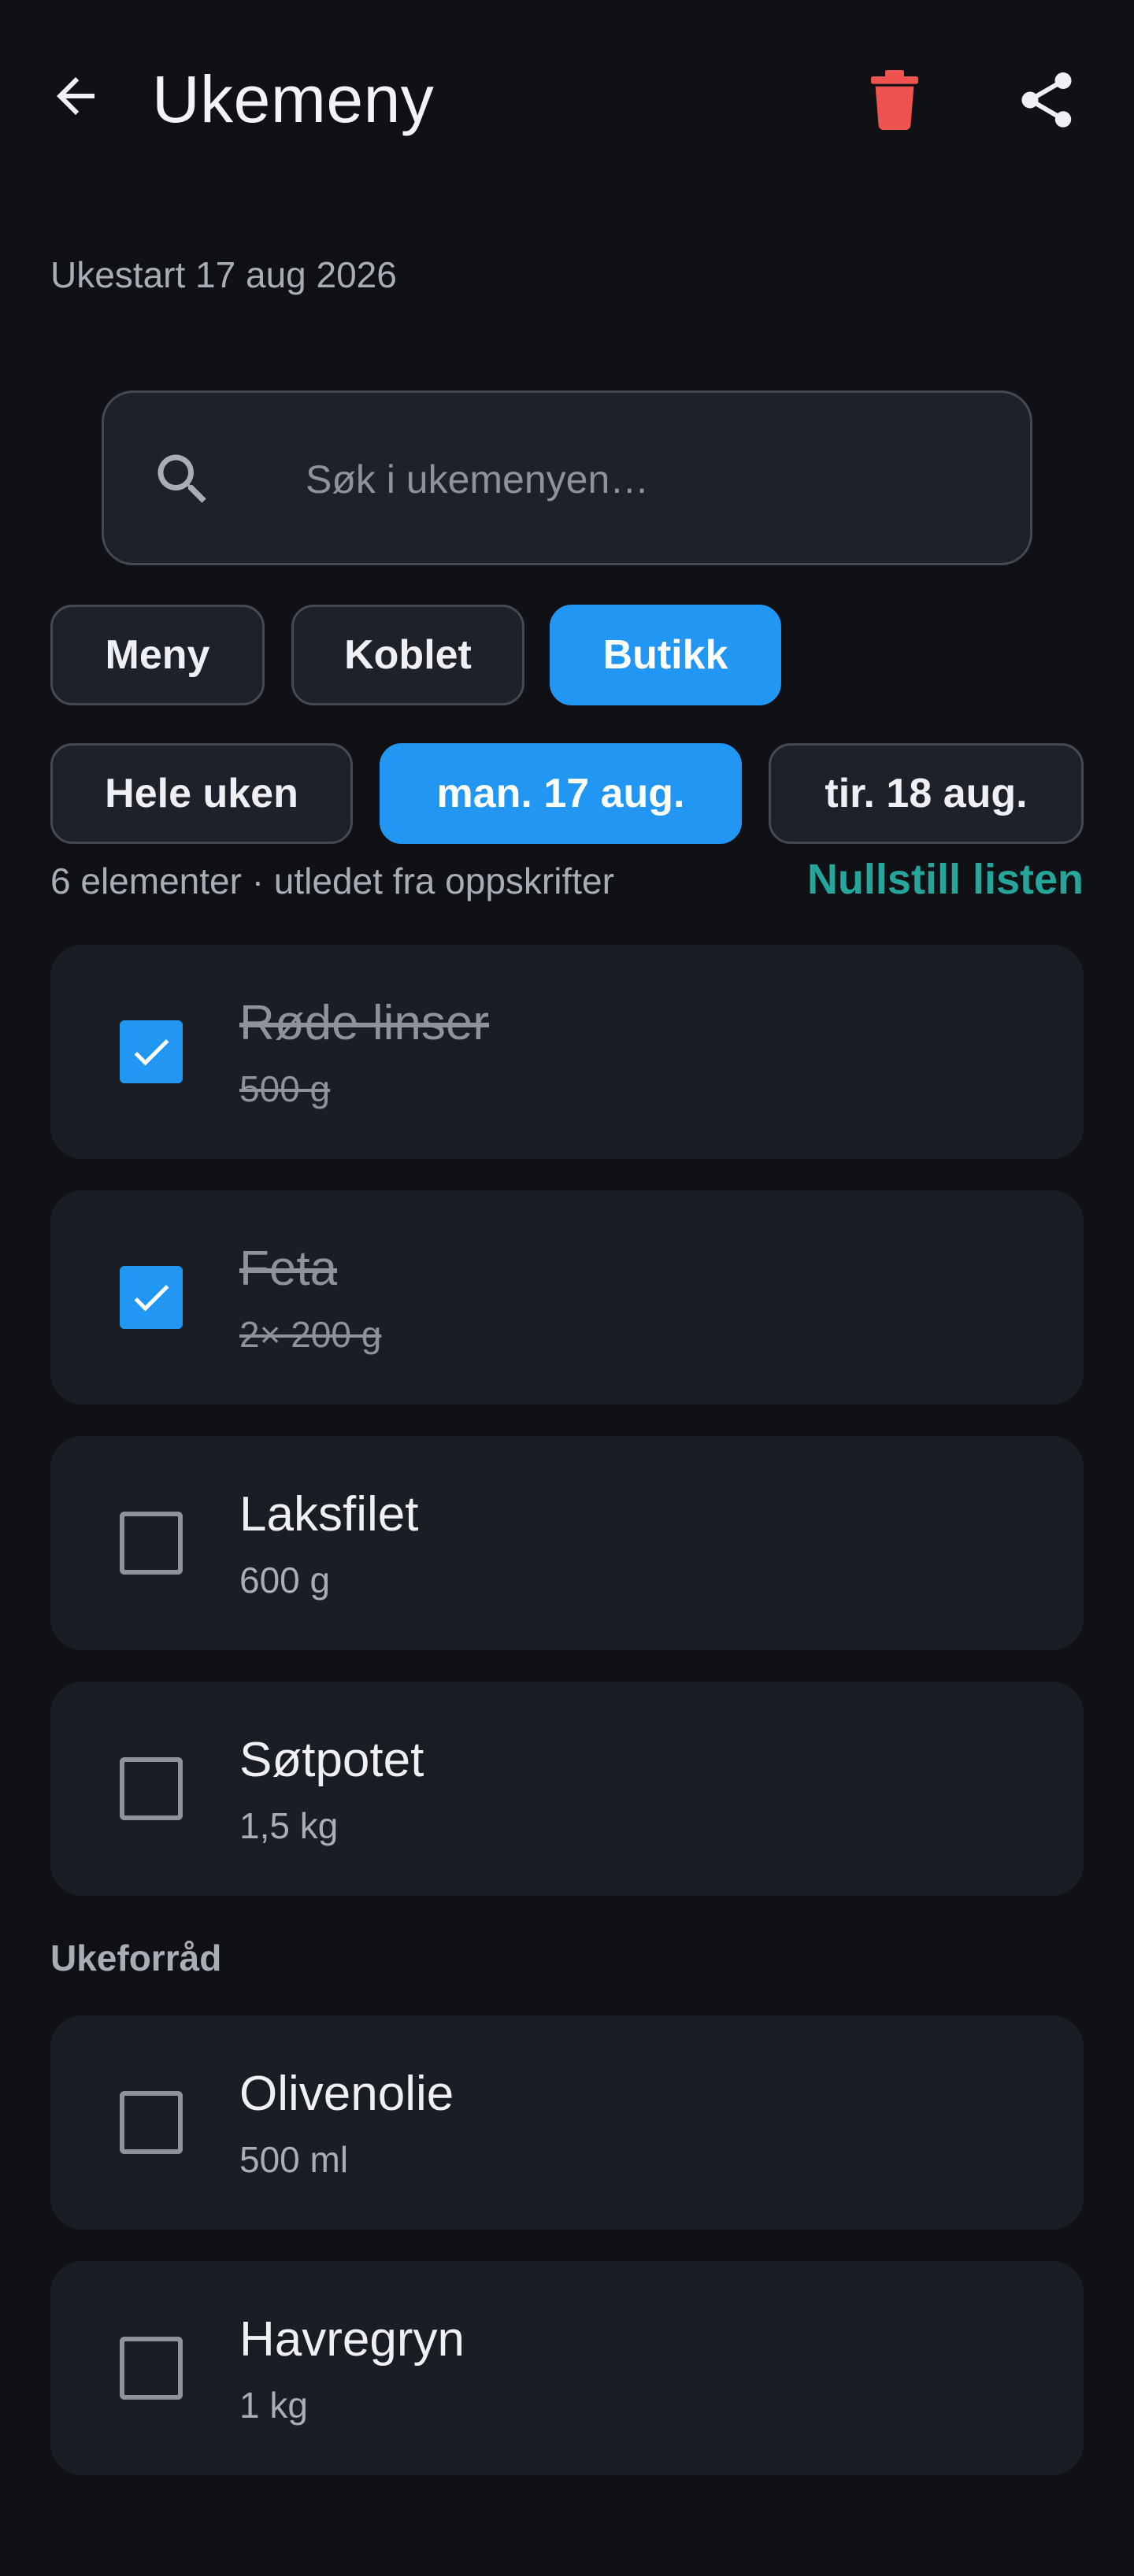 The height and width of the screenshot is (2576, 1134). Describe the element at coordinates (310, 1334) in the screenshot. I see `item-quantity: 2× 200 g` at that location.